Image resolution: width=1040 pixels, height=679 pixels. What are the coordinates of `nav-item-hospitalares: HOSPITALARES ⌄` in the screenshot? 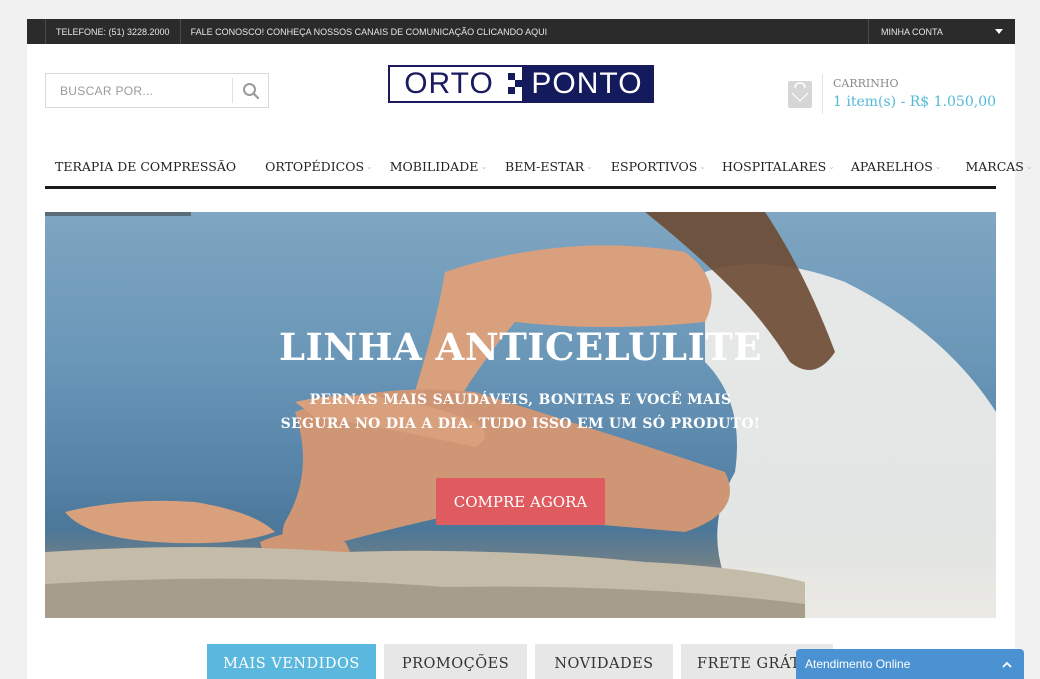 It's located at (778, 166).